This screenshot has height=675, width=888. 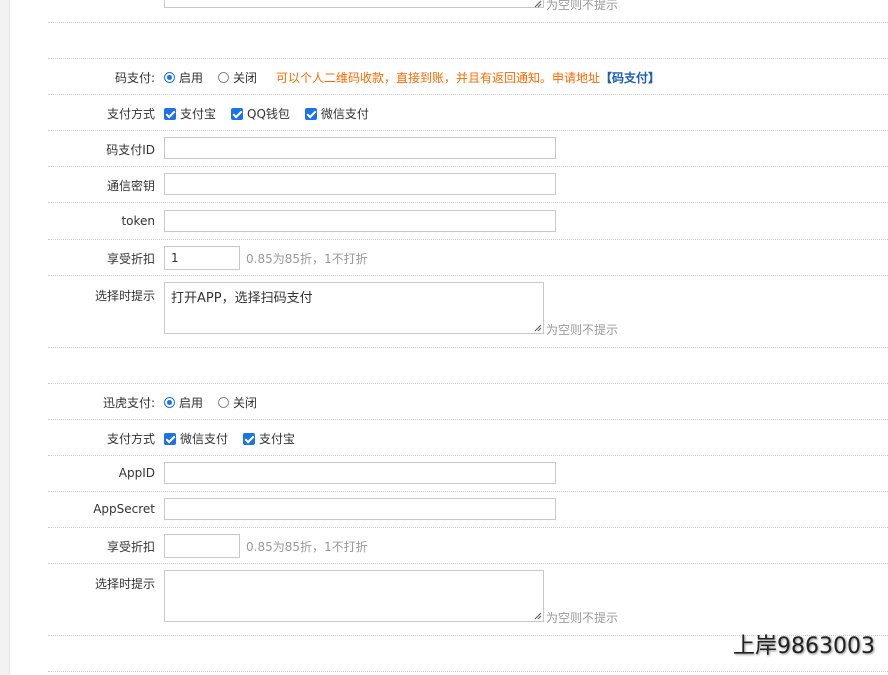 What do you see at coordinates (630, 77) in the screenshot?
I see `code-pay-apply-link: 【码支付】` at bounding box center [630, 77].